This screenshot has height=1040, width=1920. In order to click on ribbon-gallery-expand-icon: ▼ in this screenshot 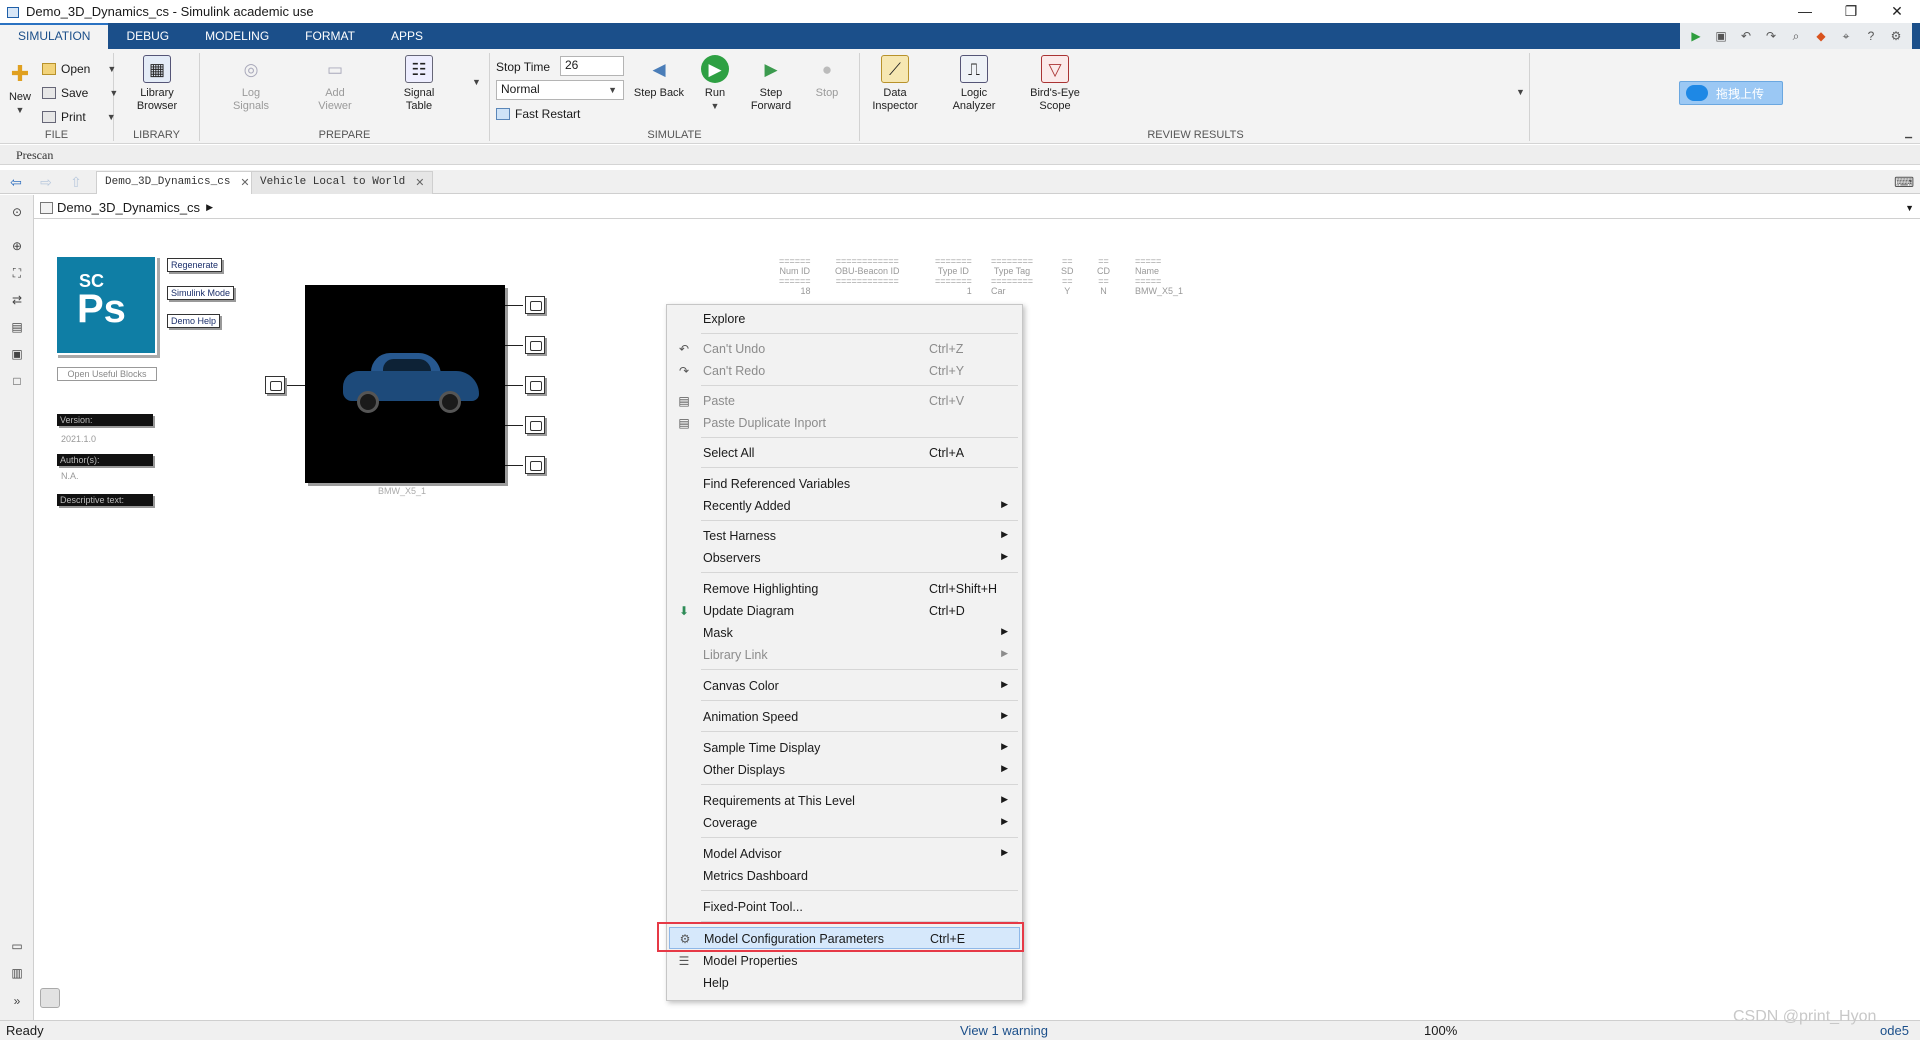, I will do `click(1520, 92)`.